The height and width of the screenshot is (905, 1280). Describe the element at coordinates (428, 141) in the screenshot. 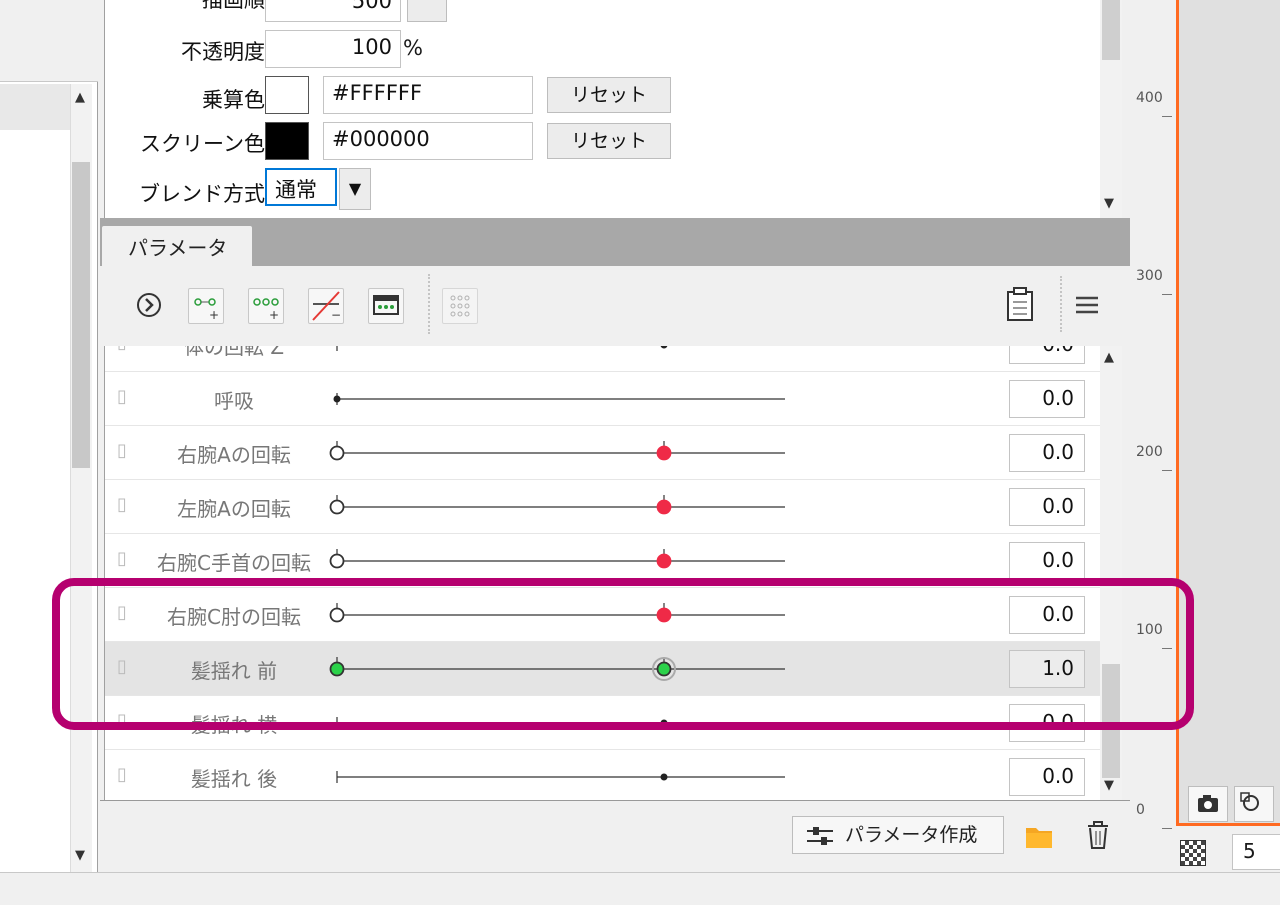

I see `screen-color-hex: #000000` at that location.